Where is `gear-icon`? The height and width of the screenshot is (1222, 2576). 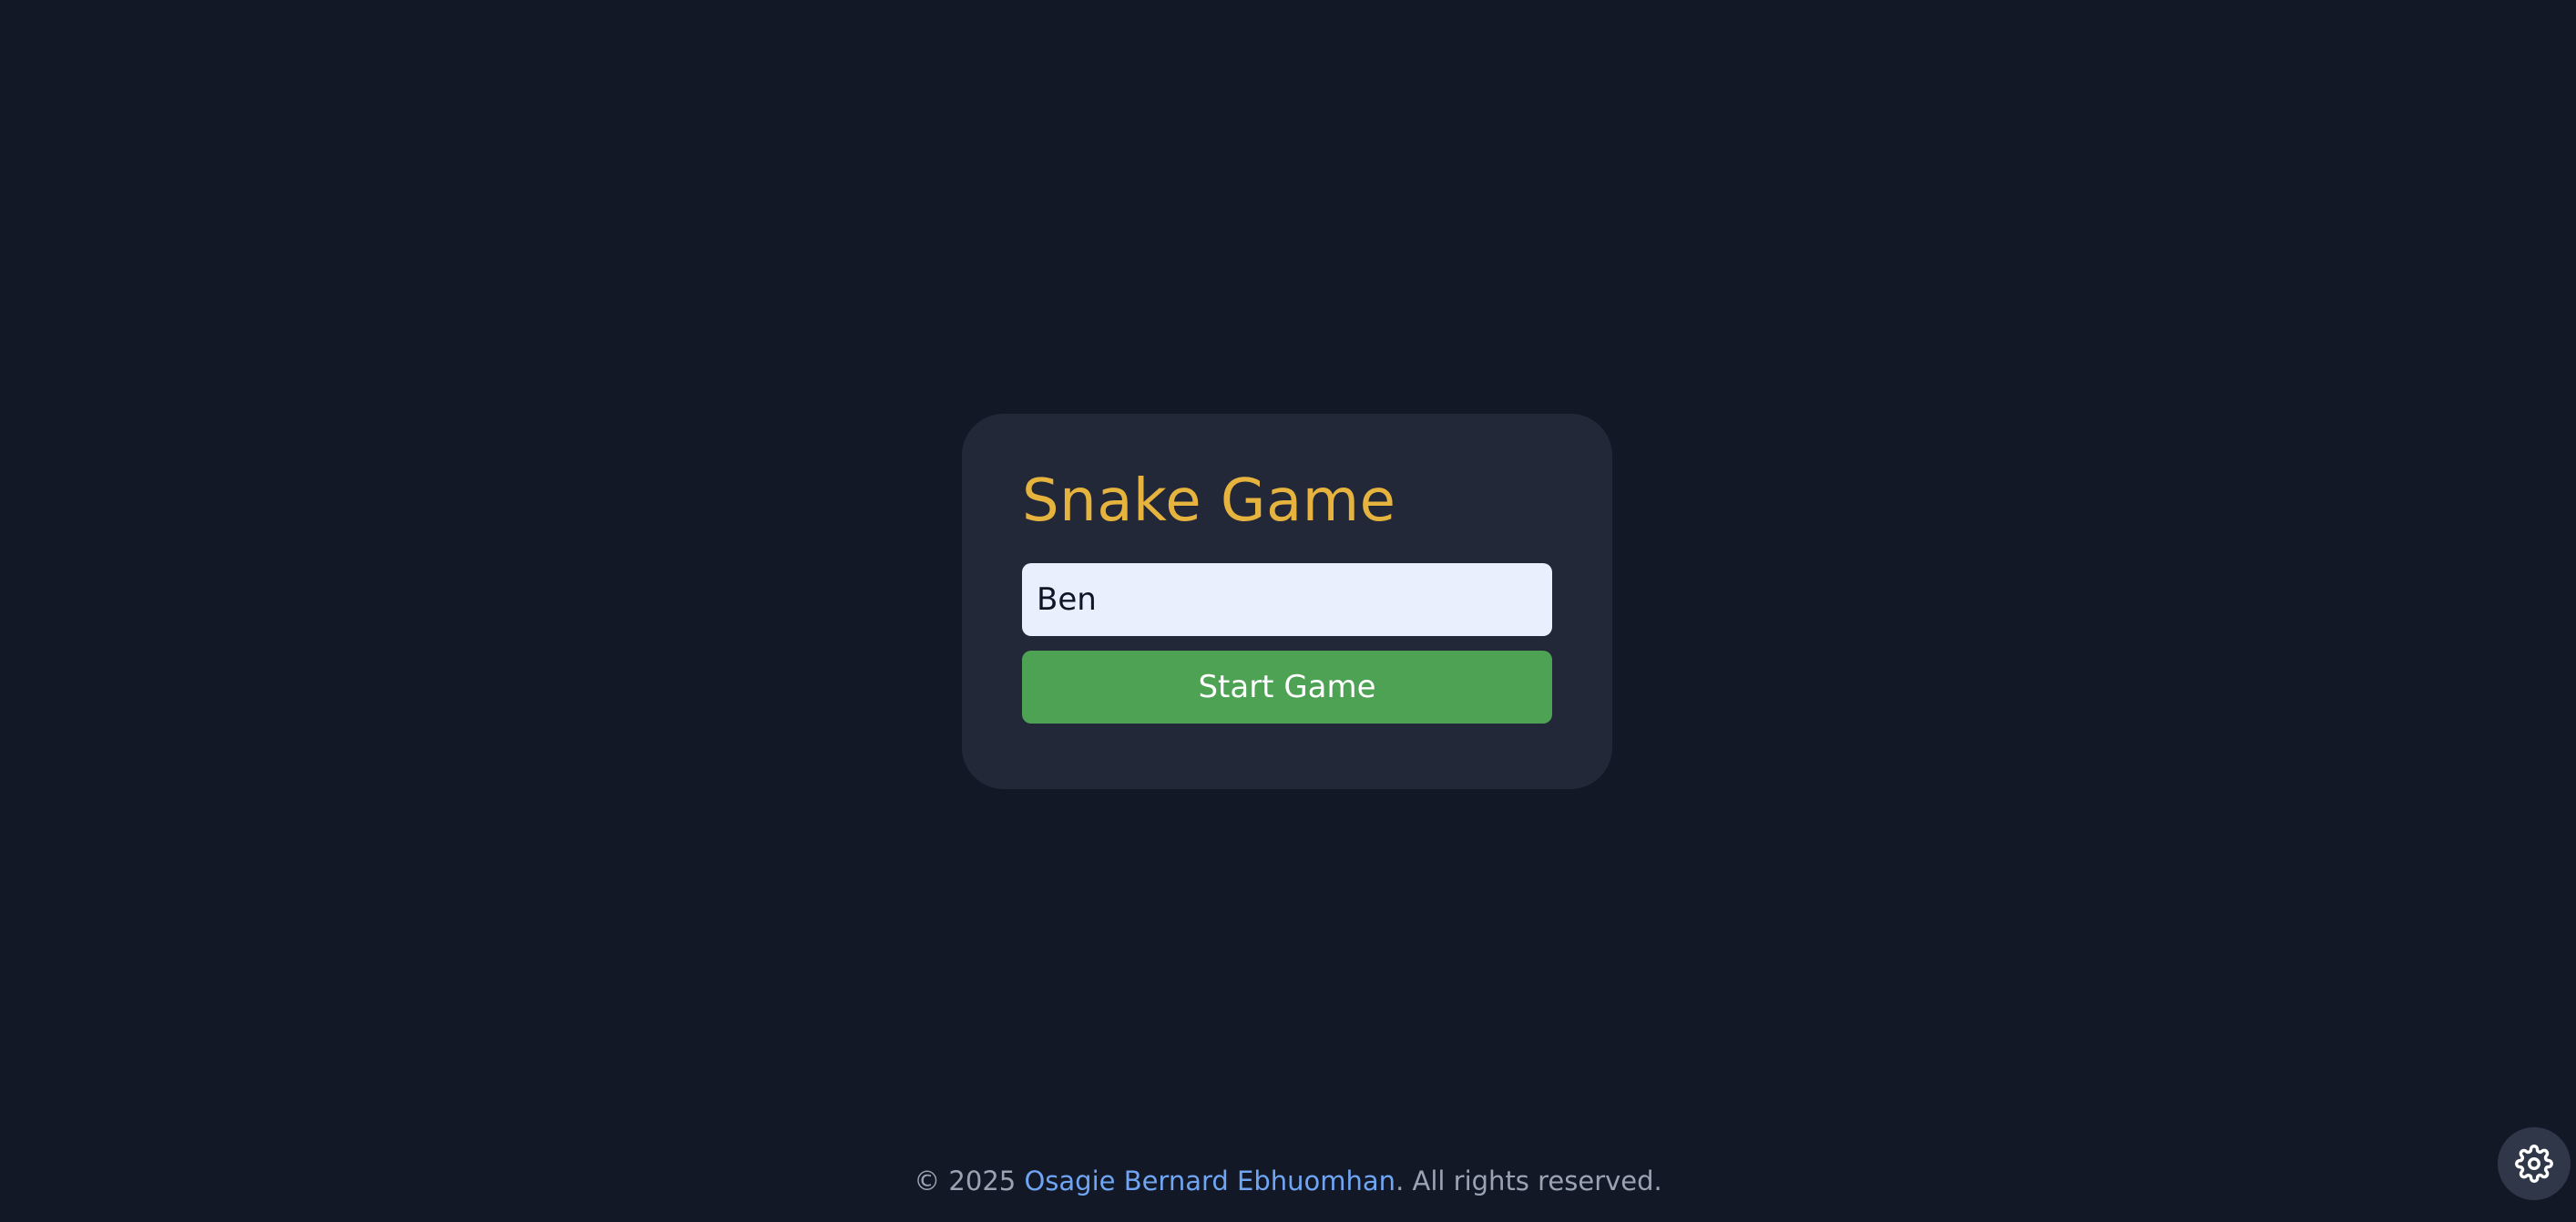
gear-icon is located at coordinates (2534, 1164).